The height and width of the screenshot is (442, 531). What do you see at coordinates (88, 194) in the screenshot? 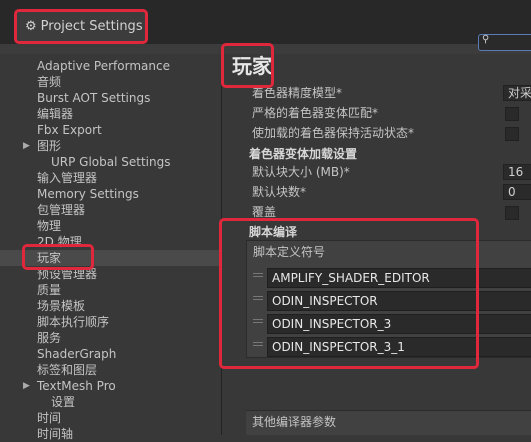
I see `sidebar-item-label: Memory Settings` at bounding box center [88, 194].